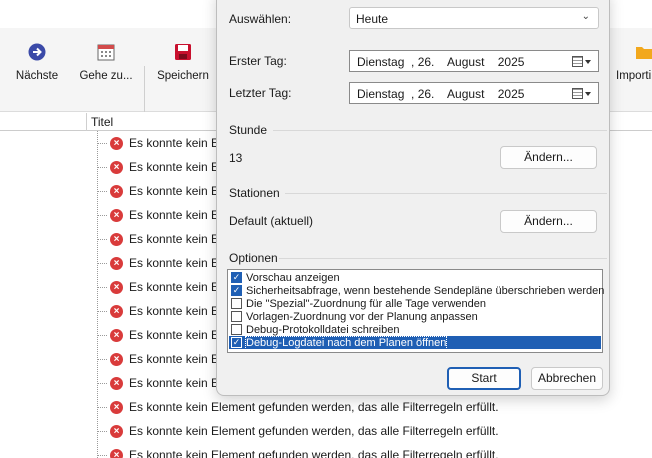  What do you see at coordinates (37, 52) in the screenshot?
I see `arrow-right-circle-icon` at bounding box center [37, 52].